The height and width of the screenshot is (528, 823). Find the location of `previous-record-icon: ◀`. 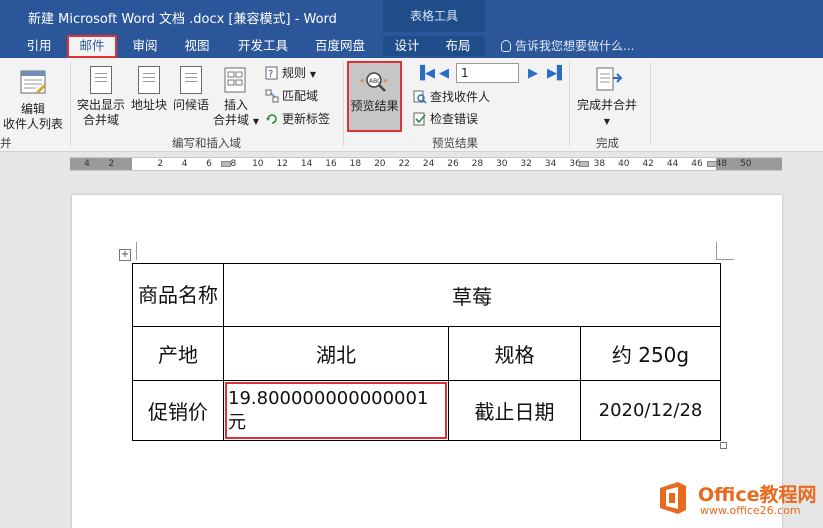

previous-record-icon: ◀ is located at coordinates (444, 73).